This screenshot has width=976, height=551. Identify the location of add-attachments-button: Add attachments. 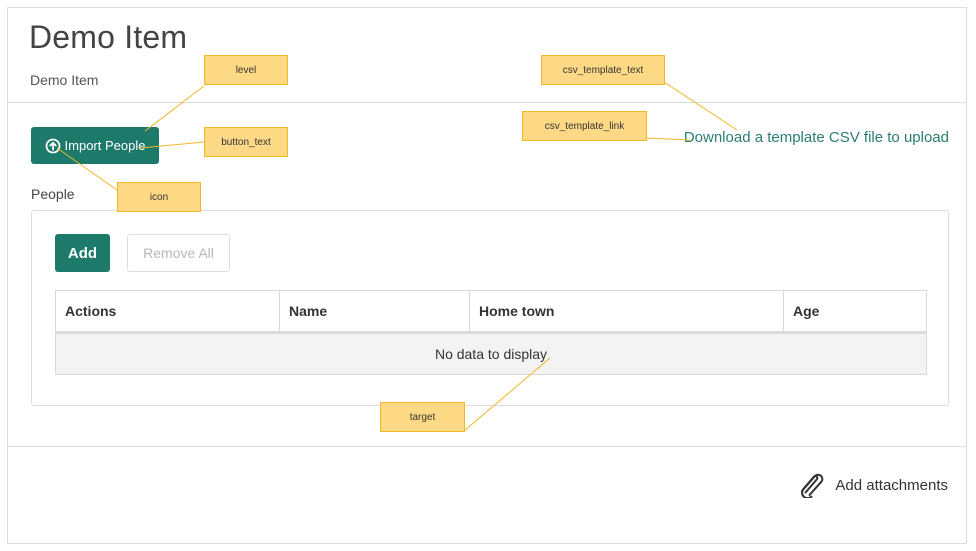
(872, 485).